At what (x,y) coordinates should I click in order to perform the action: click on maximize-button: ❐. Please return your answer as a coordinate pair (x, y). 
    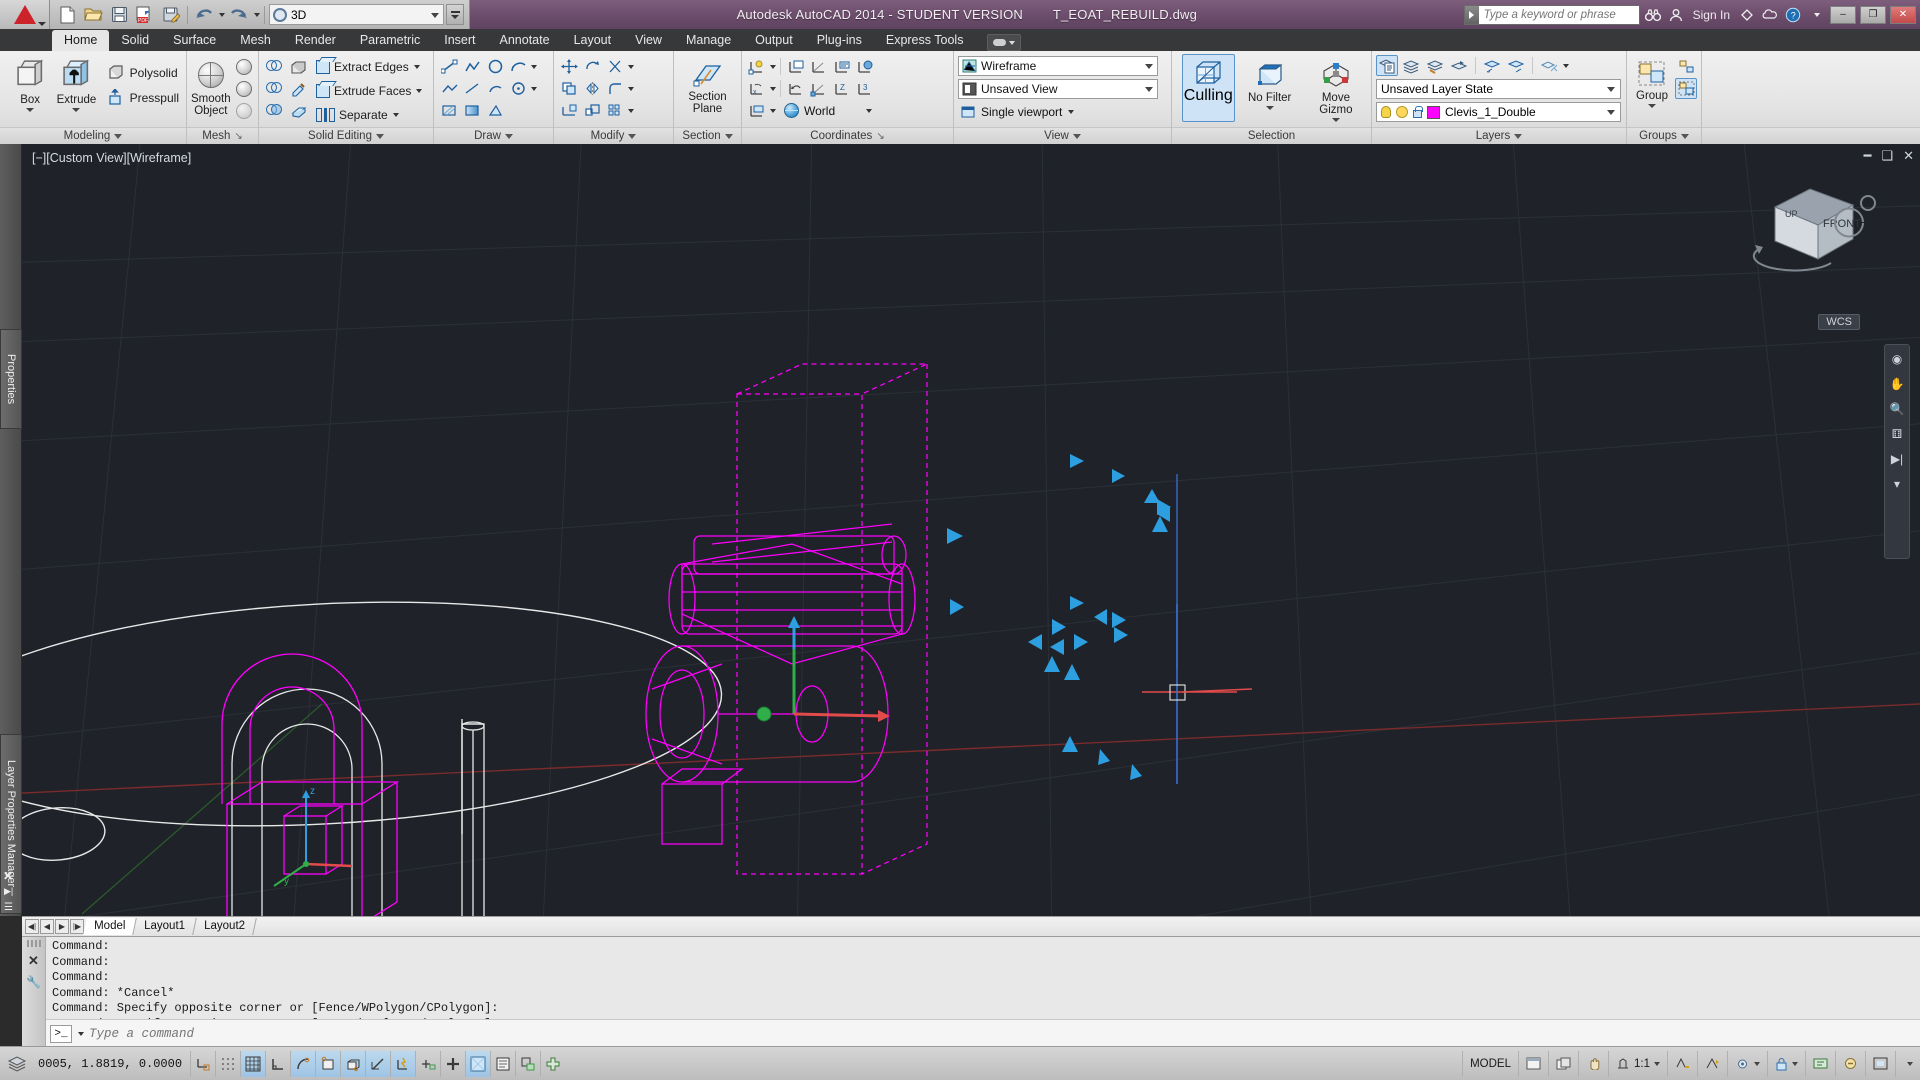
    Looking at the image, I should click on (1873, 14).